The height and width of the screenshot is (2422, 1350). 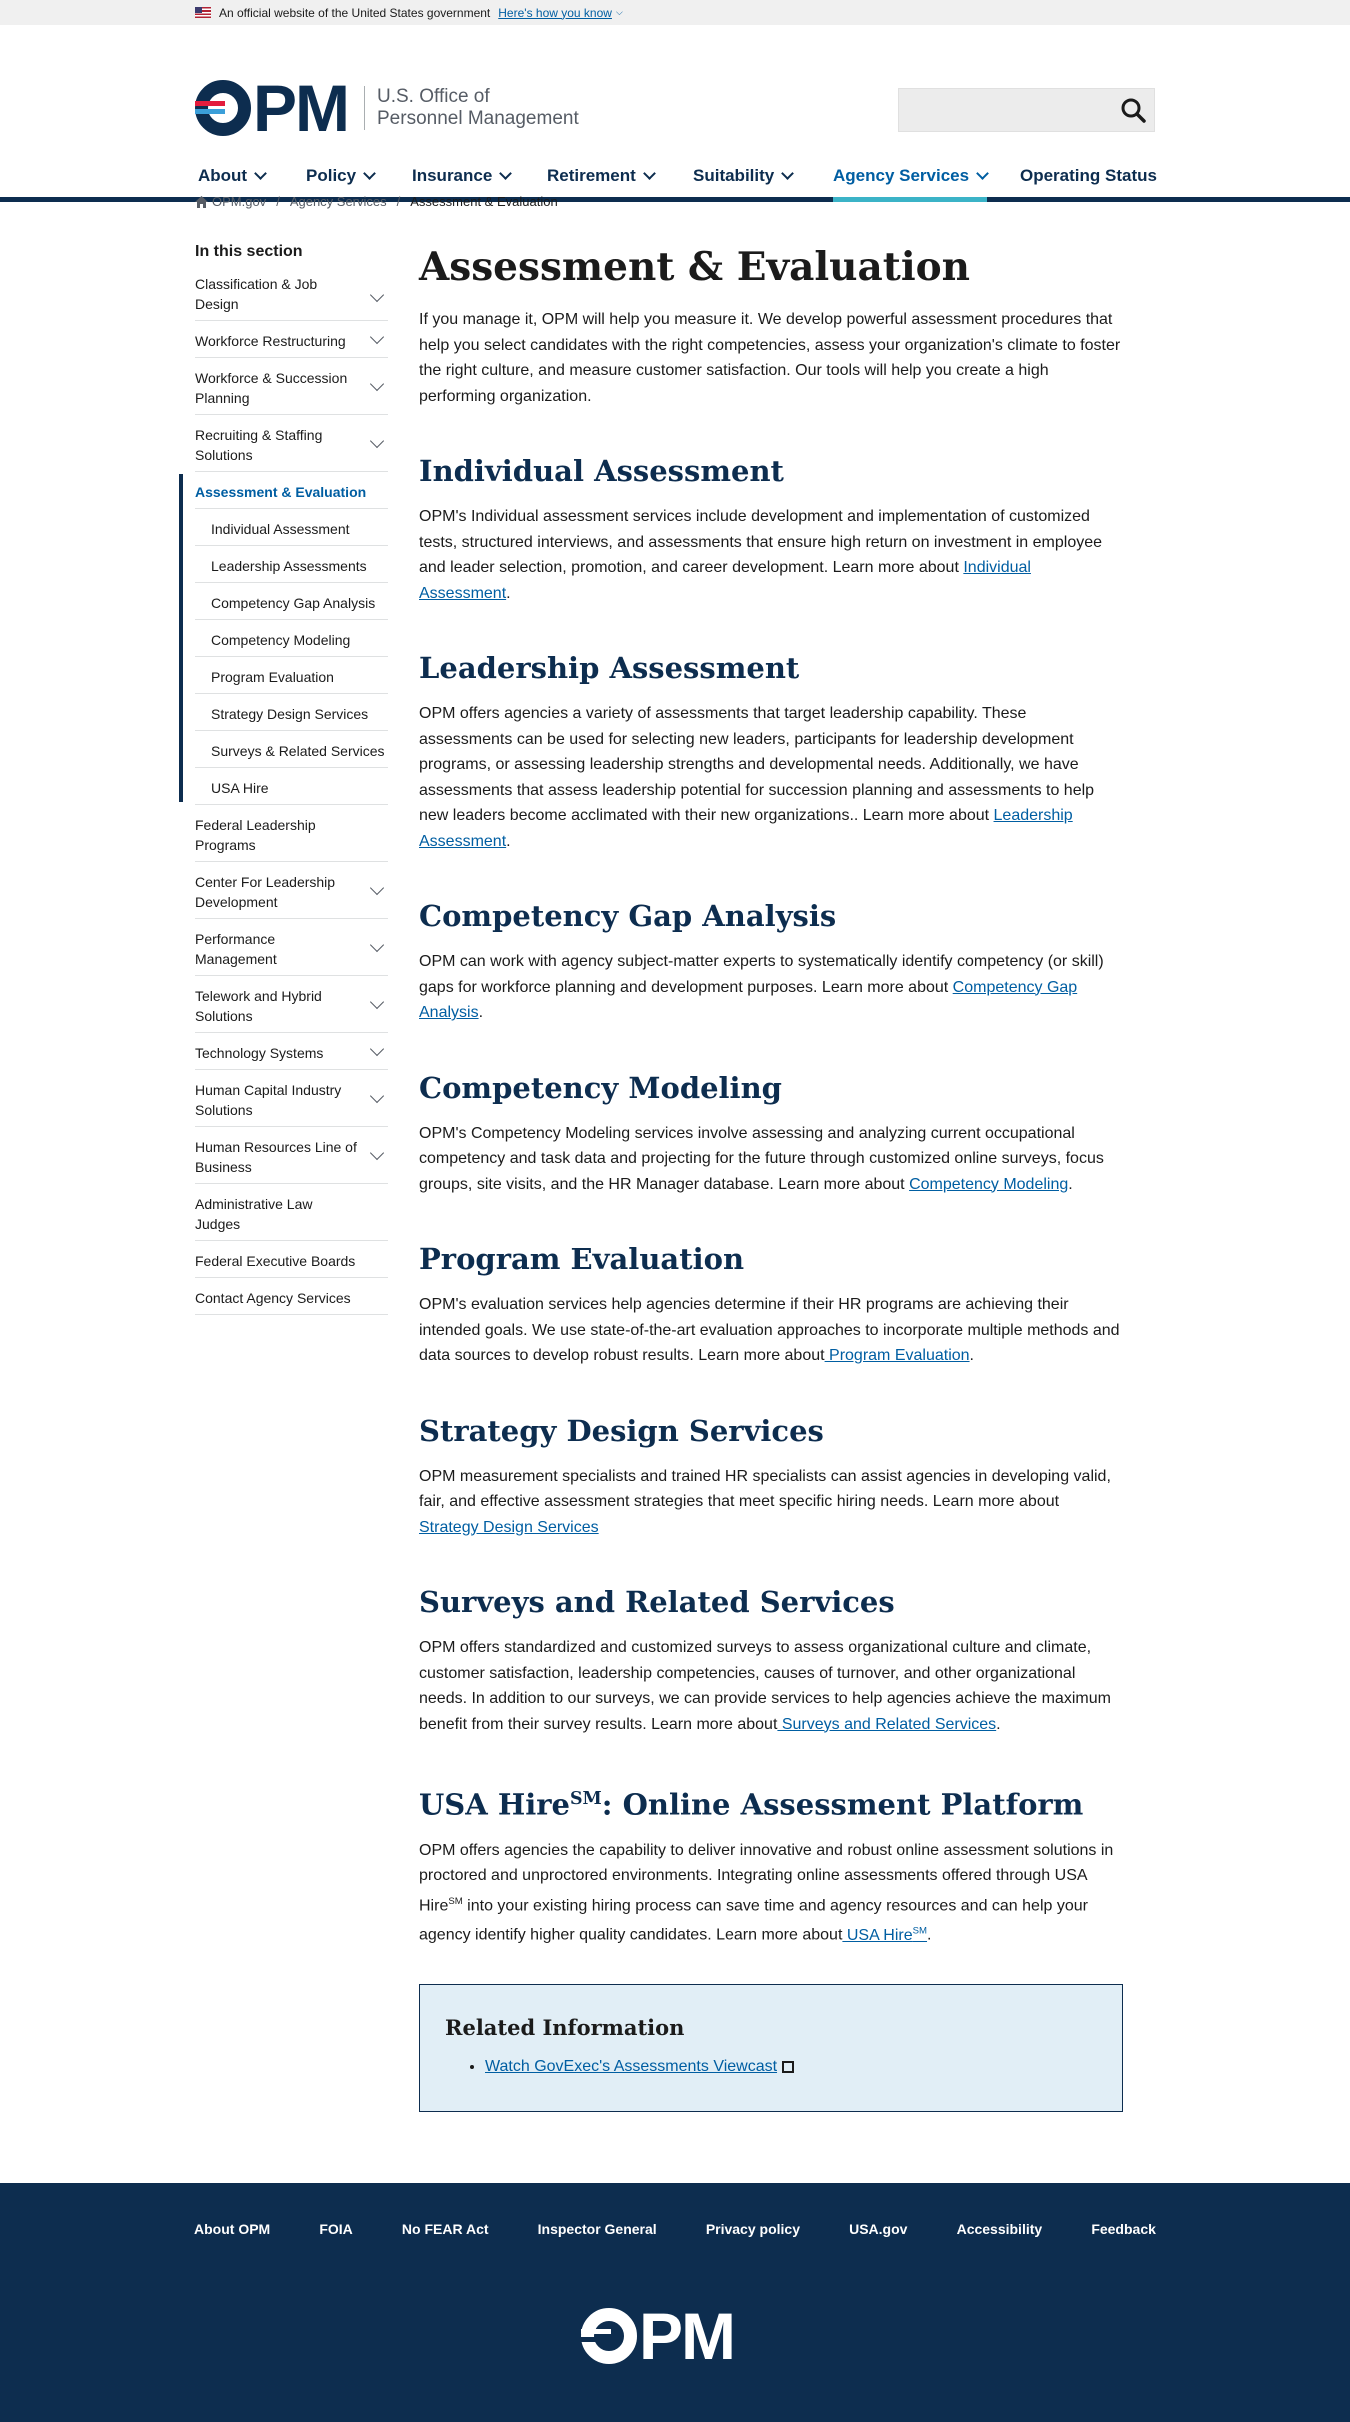 What do you see at coordinates (1088, 176) in the screenshot?
I see `nav-operating-status: Operating Status` at bounding box center [1088, 176].